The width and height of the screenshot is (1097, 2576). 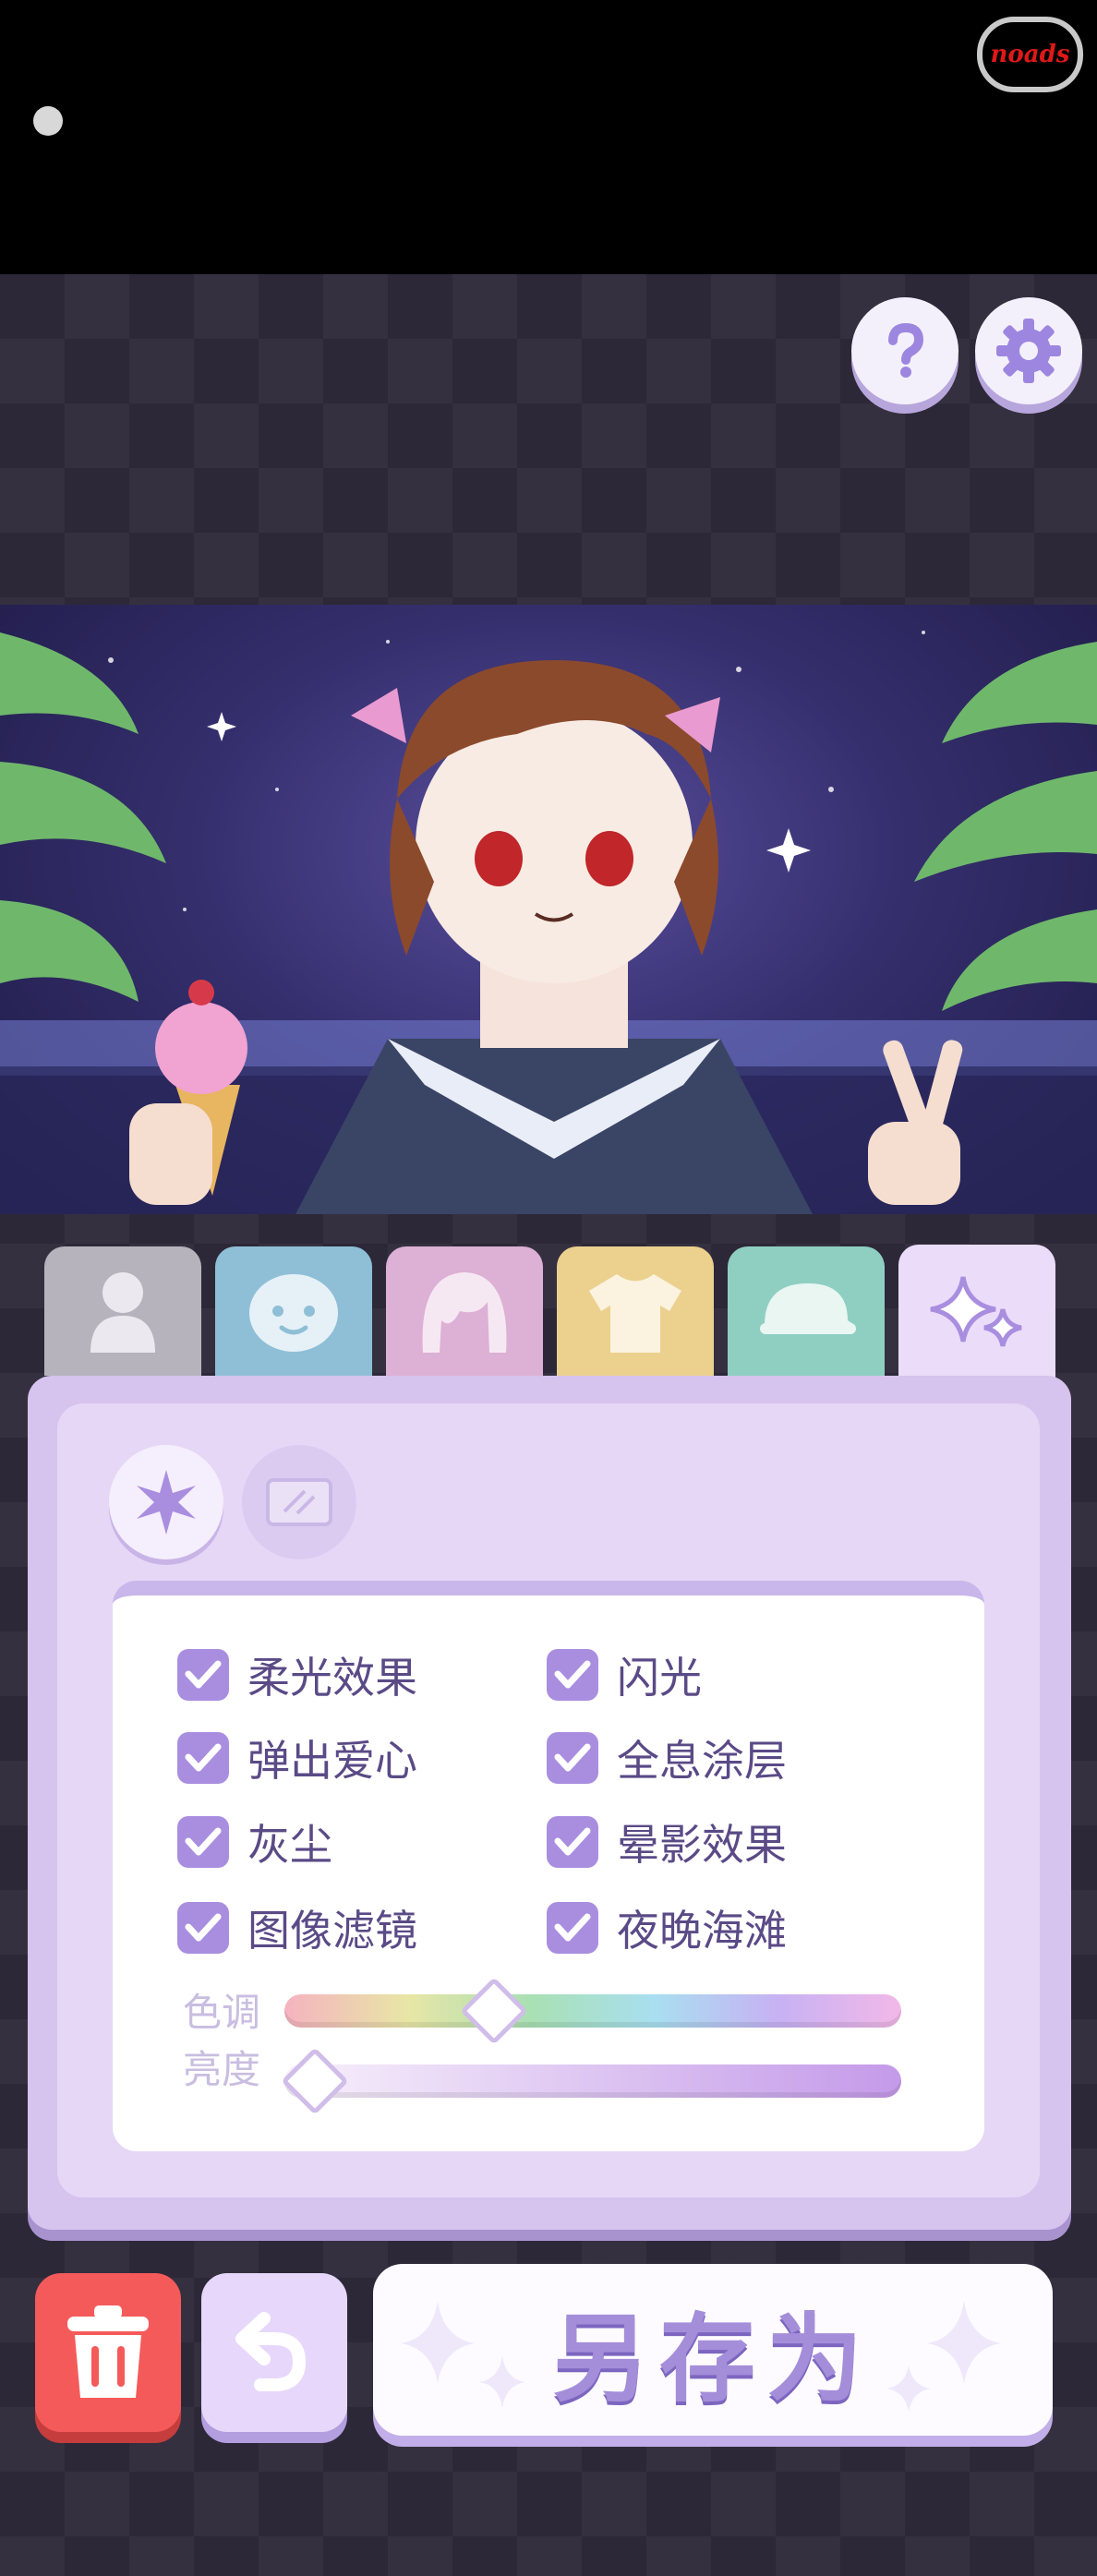 I want to click on noads-button: noads, so click(x=1030, y=54).